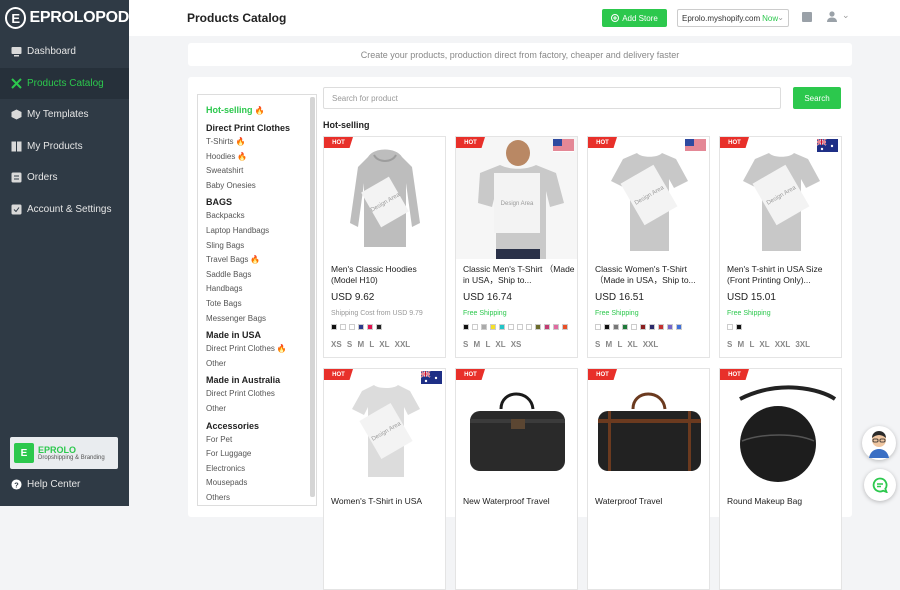  I want to click on product-name: New Waterproof Travel, so click(519, 501).